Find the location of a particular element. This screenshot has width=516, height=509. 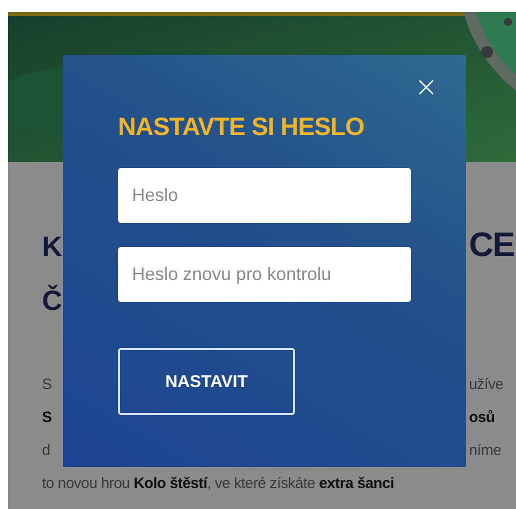

heading-text: K is located at coordinates (52, 247).